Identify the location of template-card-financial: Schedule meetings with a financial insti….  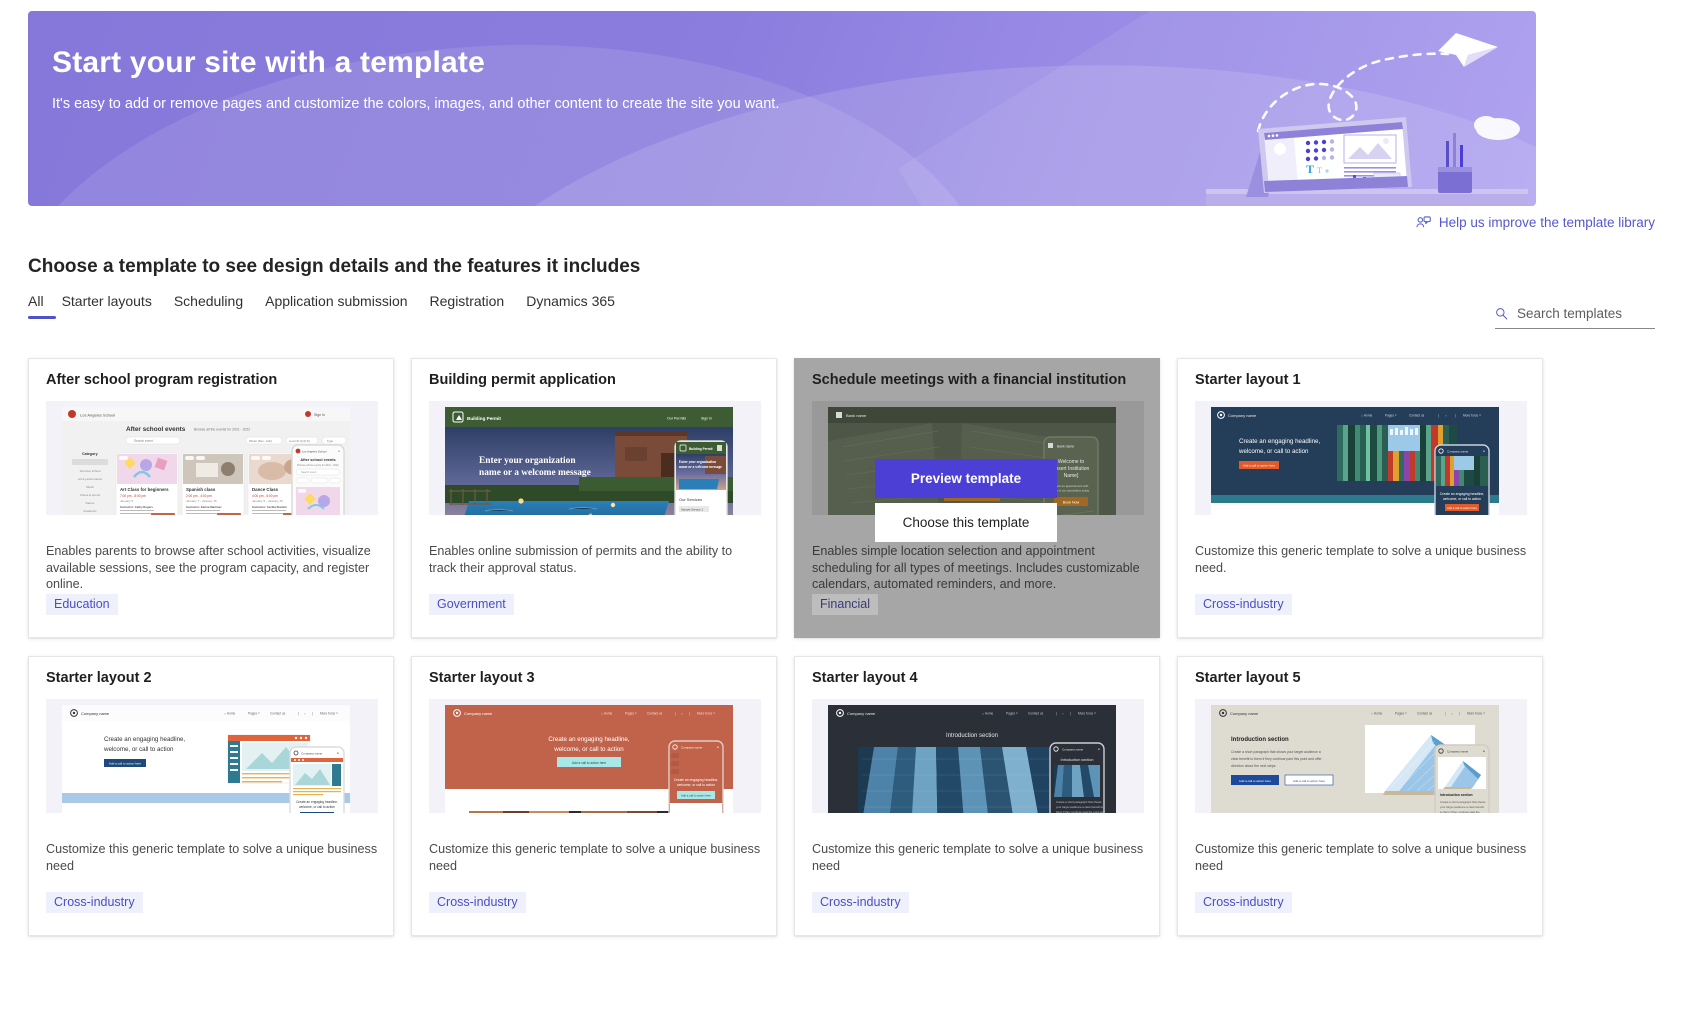
(977, 498).